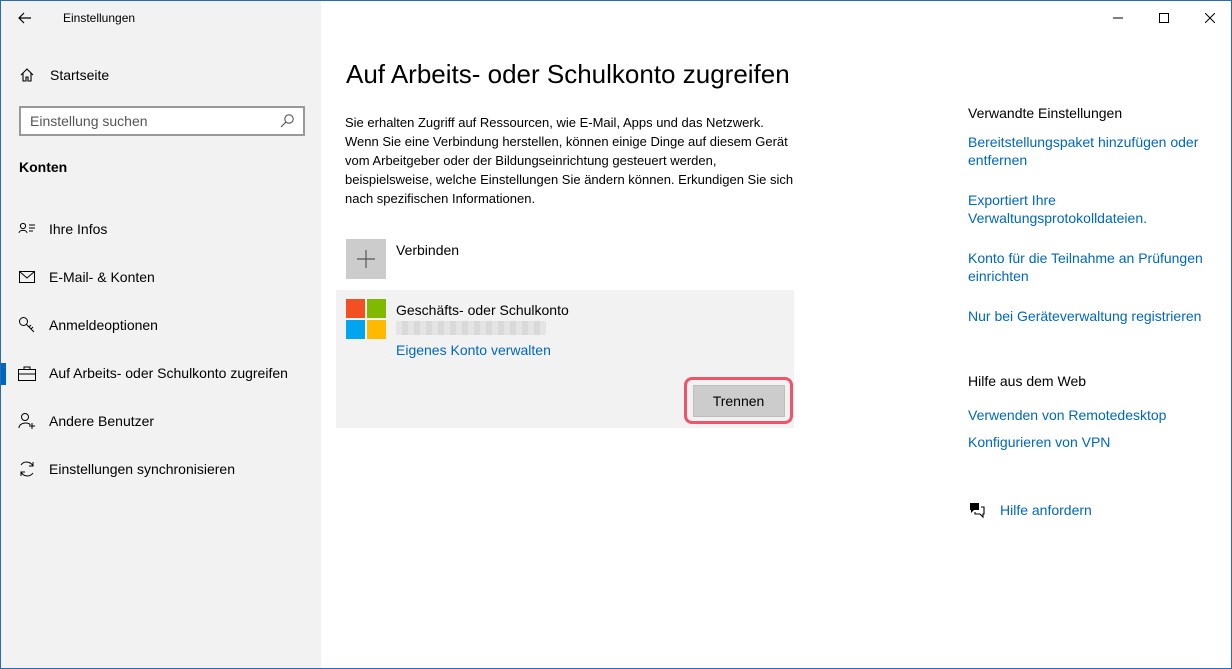  What do you see at coordinates (154, 121) in the screenshot?
I see `search-input` at bounding box center [154, 121].